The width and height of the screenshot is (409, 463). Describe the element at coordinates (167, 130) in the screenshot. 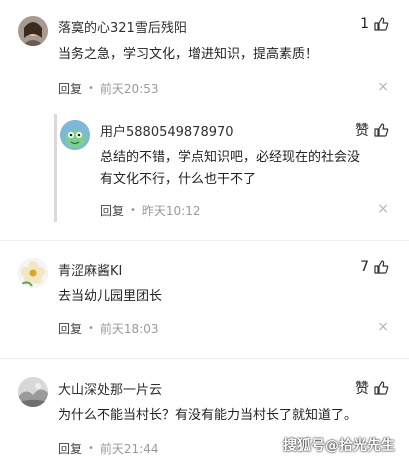

I see `comment-username: 用户5880549878970` at that location.